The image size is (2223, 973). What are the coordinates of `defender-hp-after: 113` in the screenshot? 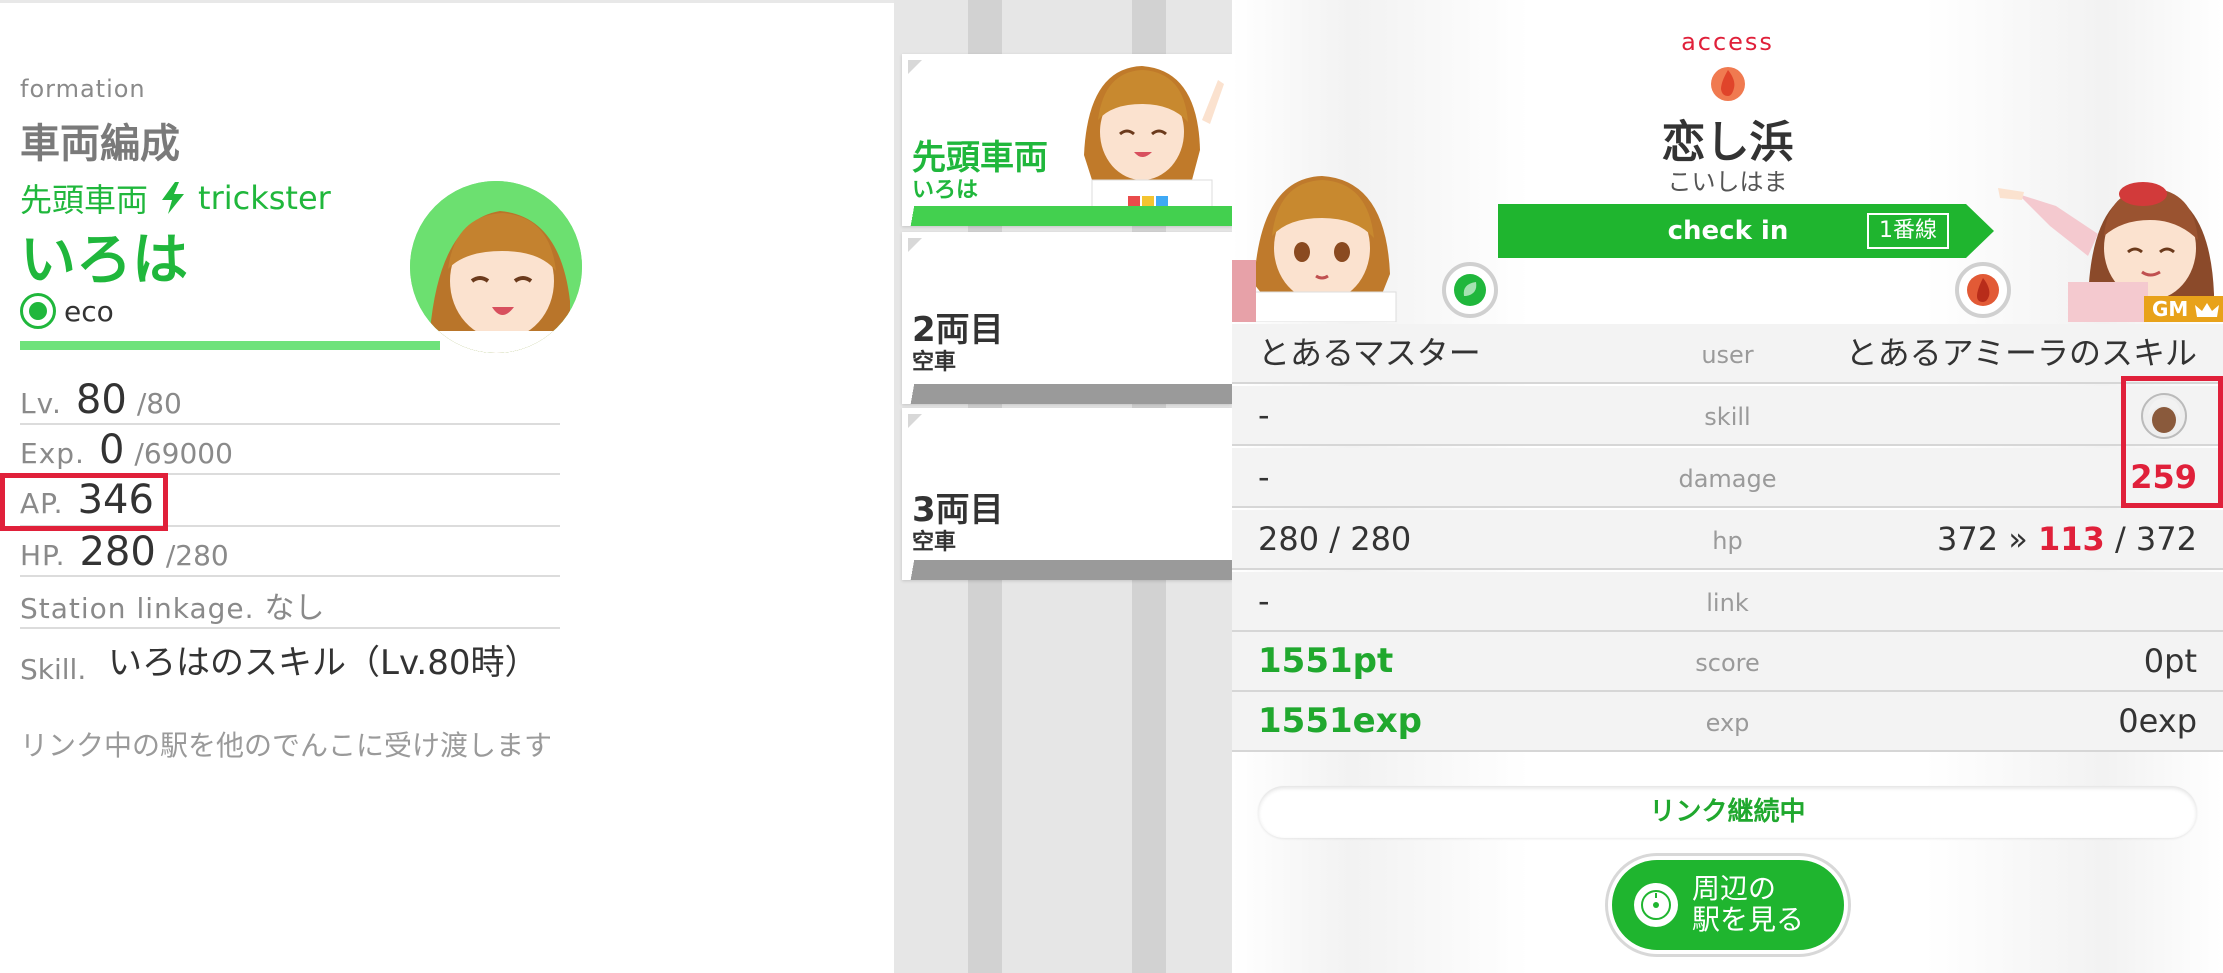 It's located at (2071, 539).